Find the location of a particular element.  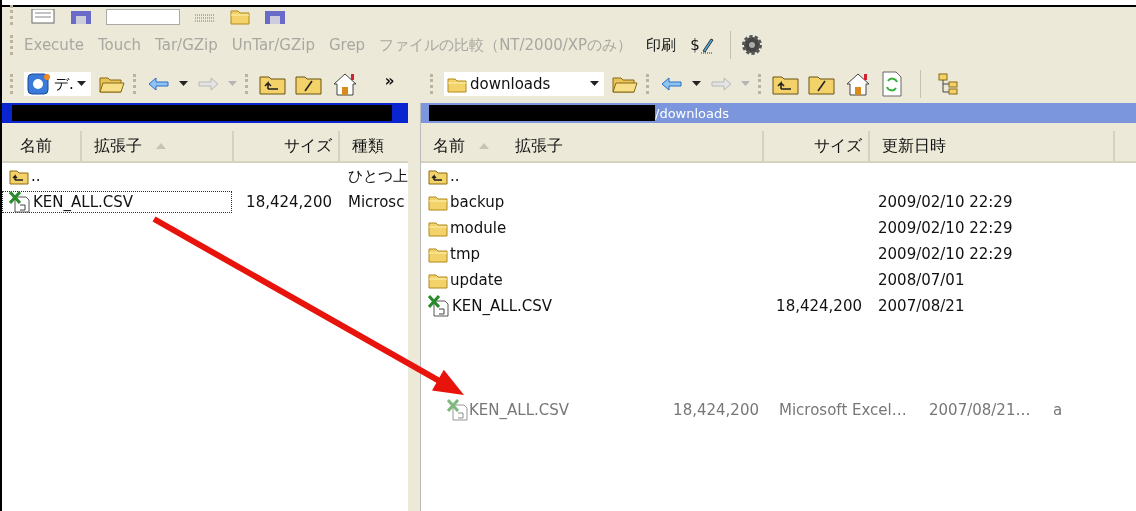

script-button: $ is located at coordinates (702, 45).